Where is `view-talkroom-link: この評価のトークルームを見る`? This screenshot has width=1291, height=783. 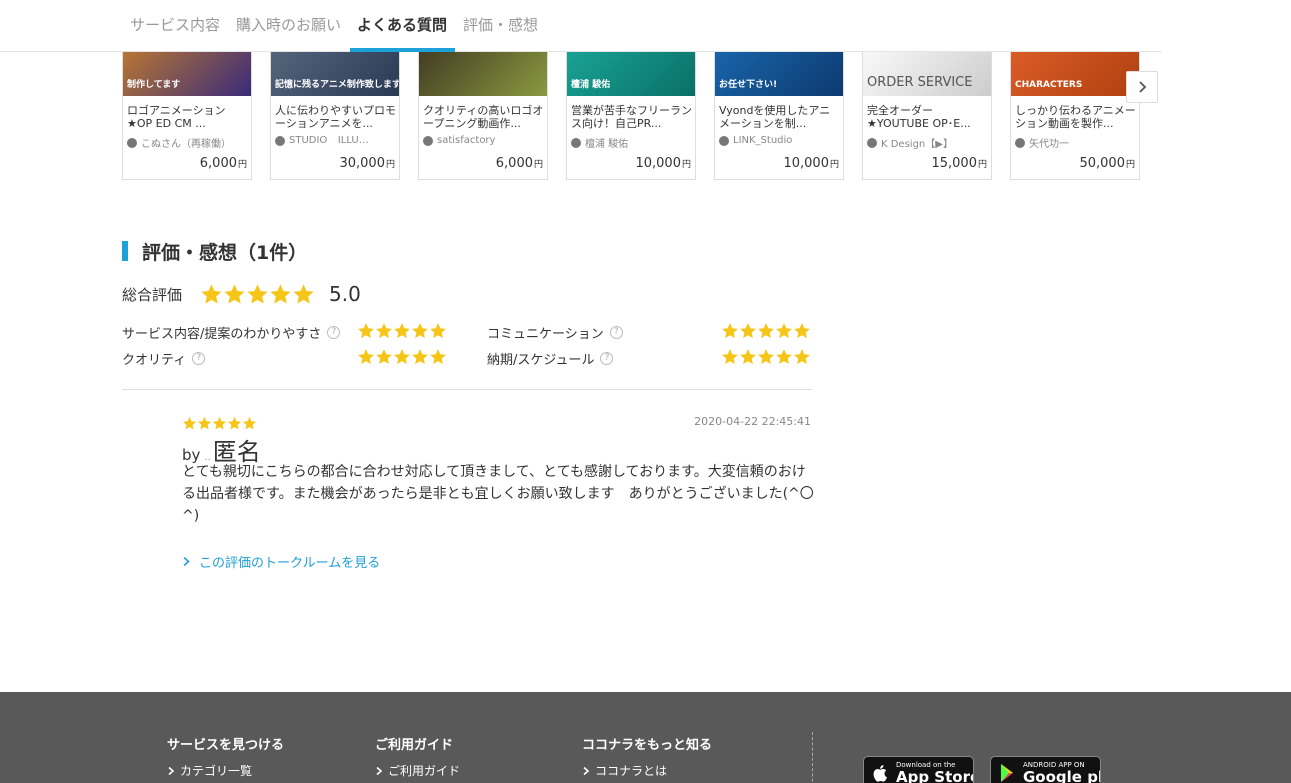
view-talkroom-link: この評価のトークルームを見る is located at coordinates (281, 561).